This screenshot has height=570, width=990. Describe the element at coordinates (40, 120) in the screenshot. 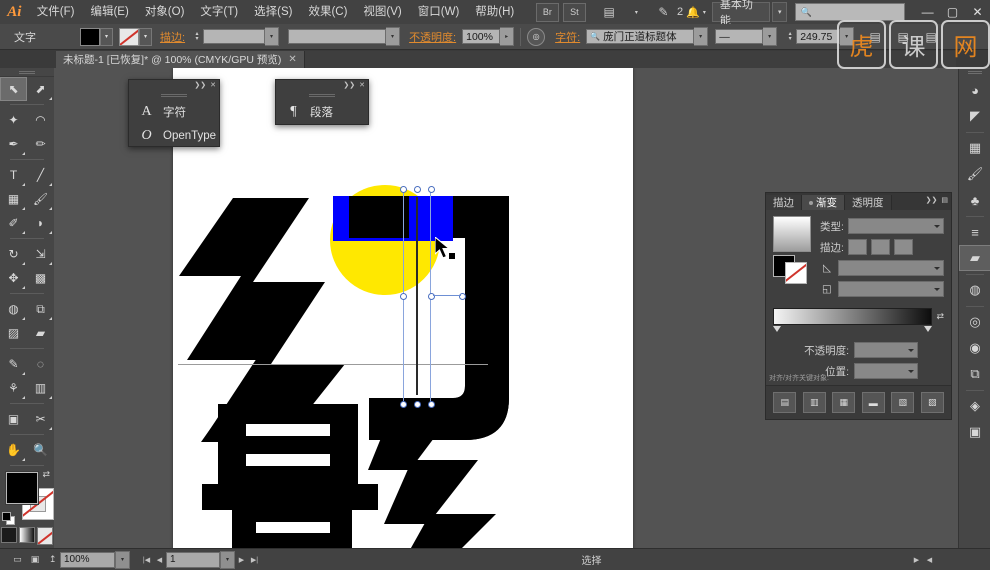

I see `lasso-tool: ◠` at that location.